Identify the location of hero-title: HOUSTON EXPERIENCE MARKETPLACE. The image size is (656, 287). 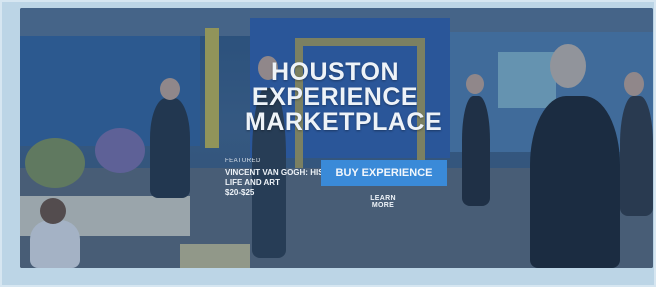
(344, 97).